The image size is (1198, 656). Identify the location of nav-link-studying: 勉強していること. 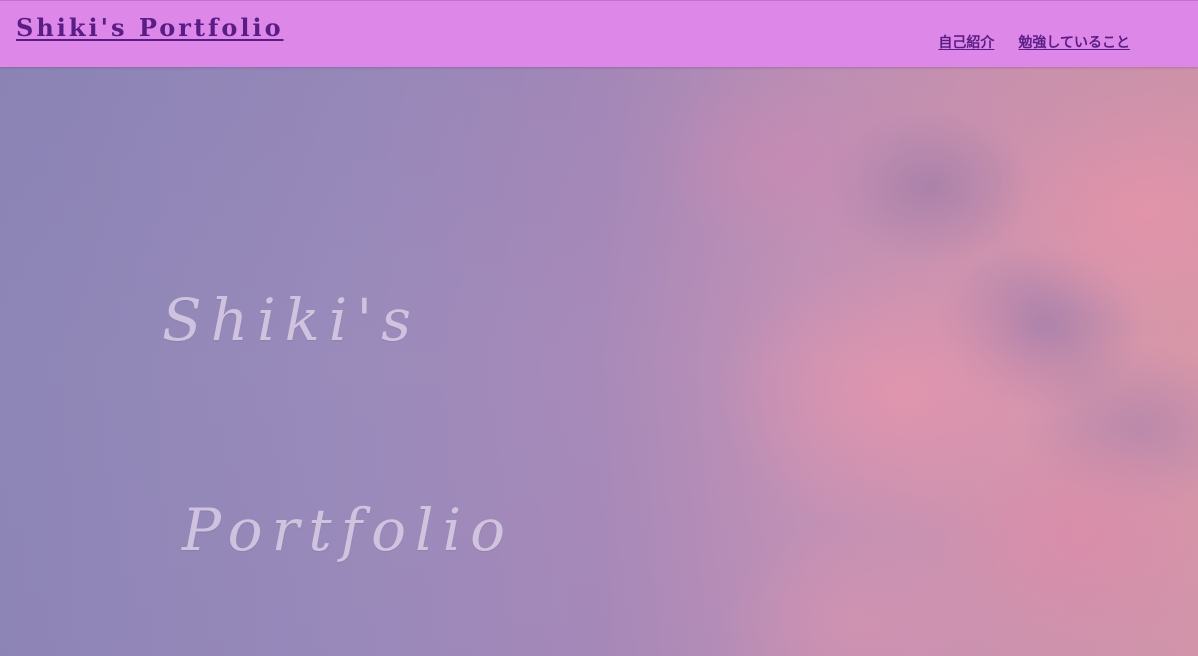
(1074, 42).